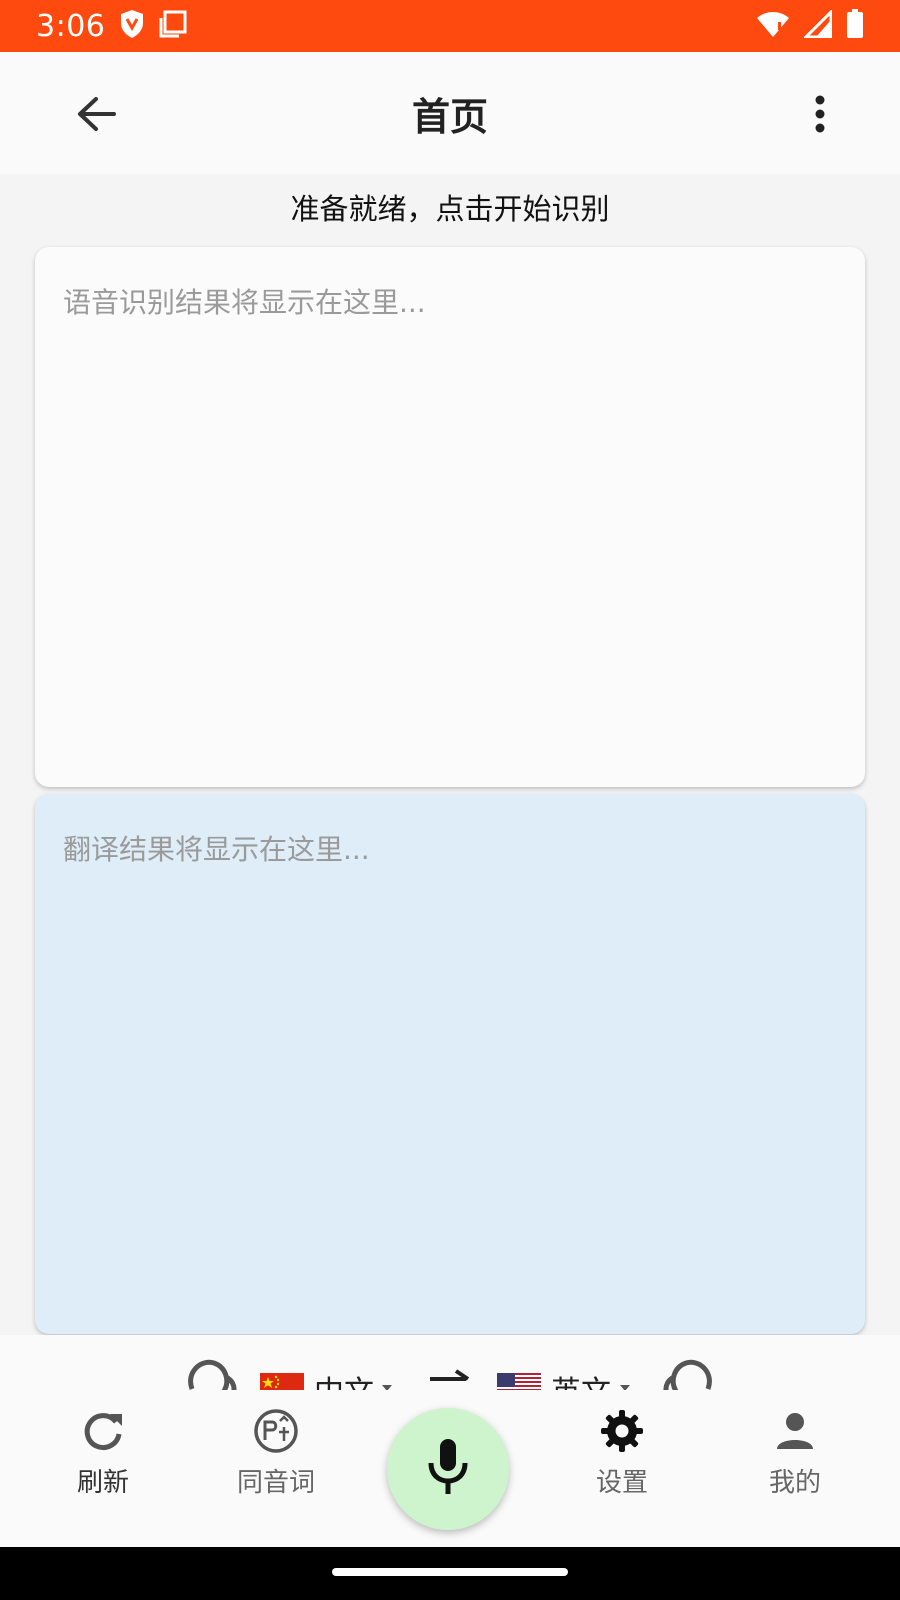  What do you see at coordinates (450, 1377) in the screenshot?
I see `swap-arrows-icon` at bounding box center [450, 1377].